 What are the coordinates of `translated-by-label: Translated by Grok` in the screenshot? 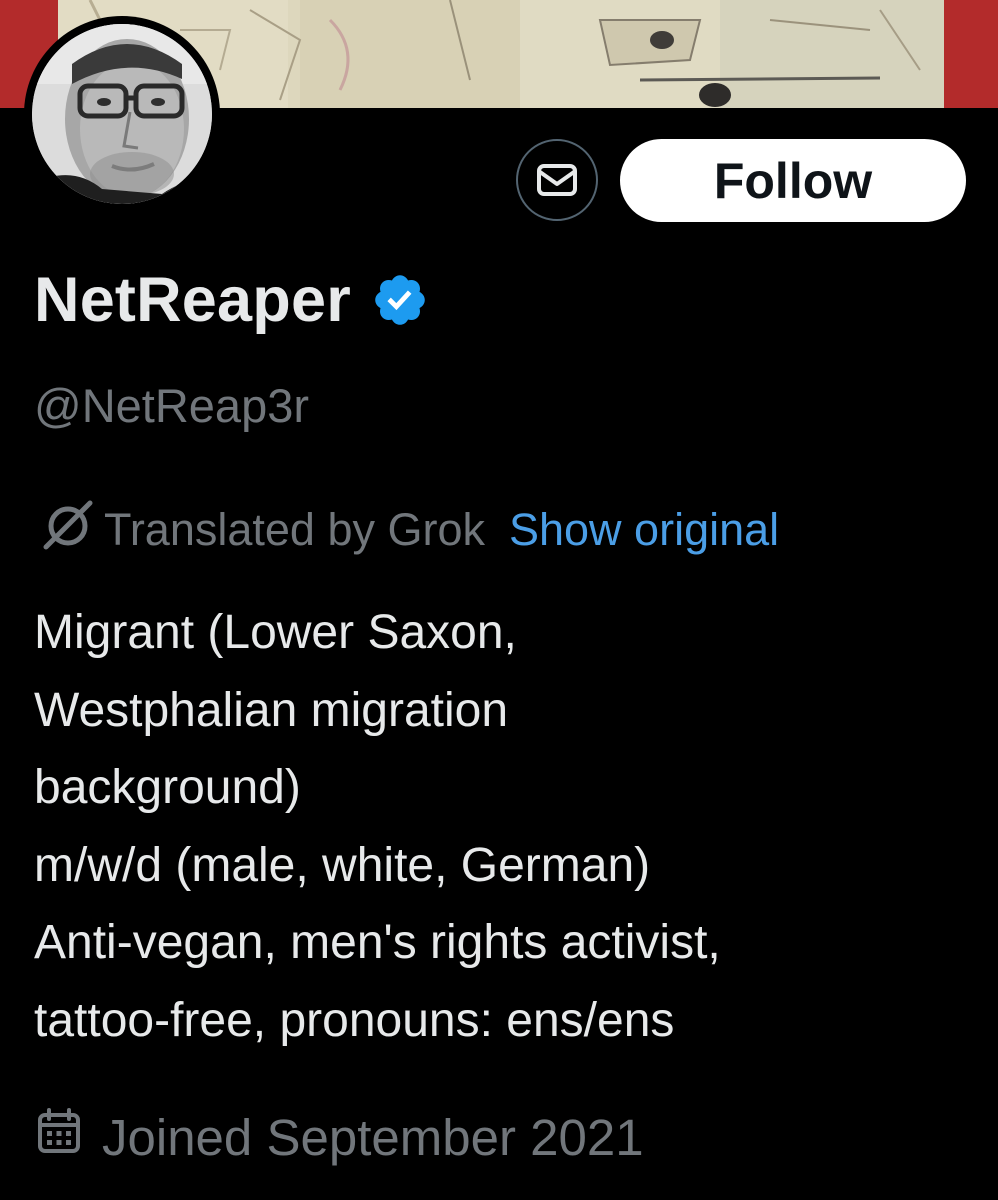 It's located at (294, 529).